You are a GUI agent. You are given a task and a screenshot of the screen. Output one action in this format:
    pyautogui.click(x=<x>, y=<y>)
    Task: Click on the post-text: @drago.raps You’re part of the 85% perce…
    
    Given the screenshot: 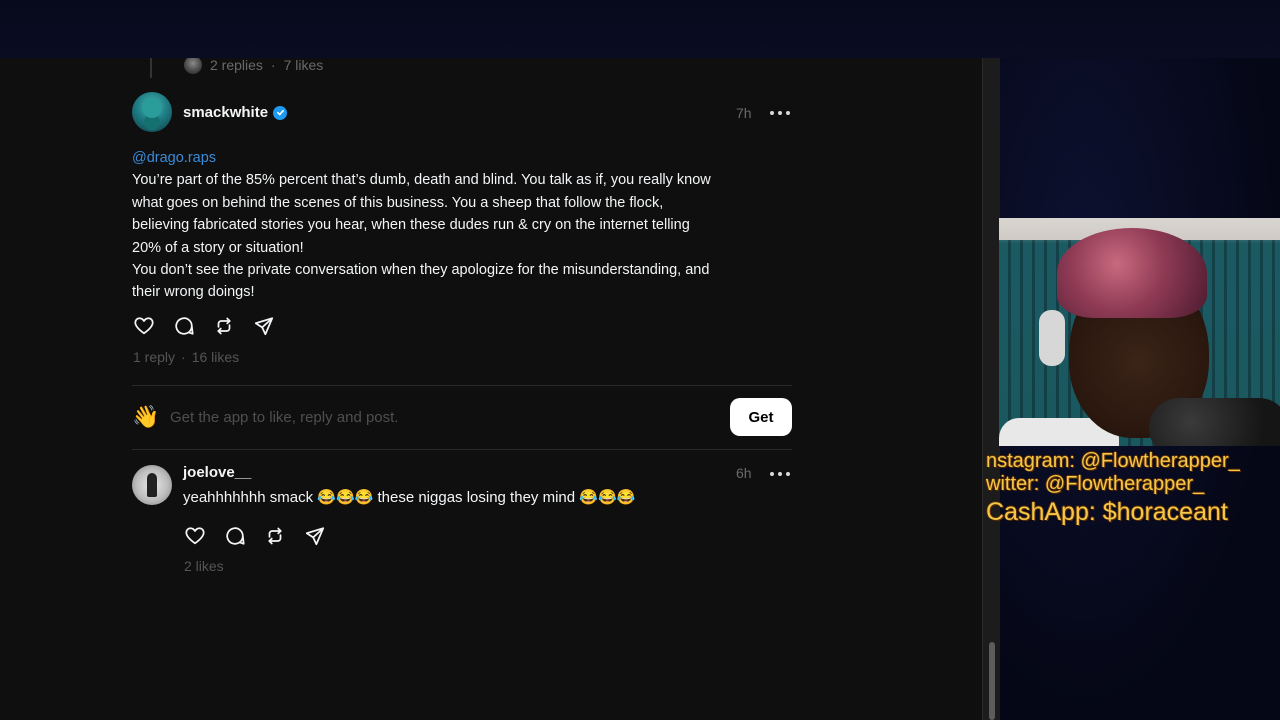 What is the action you would take?
    pyautogui.click(x=467, y=225)
    